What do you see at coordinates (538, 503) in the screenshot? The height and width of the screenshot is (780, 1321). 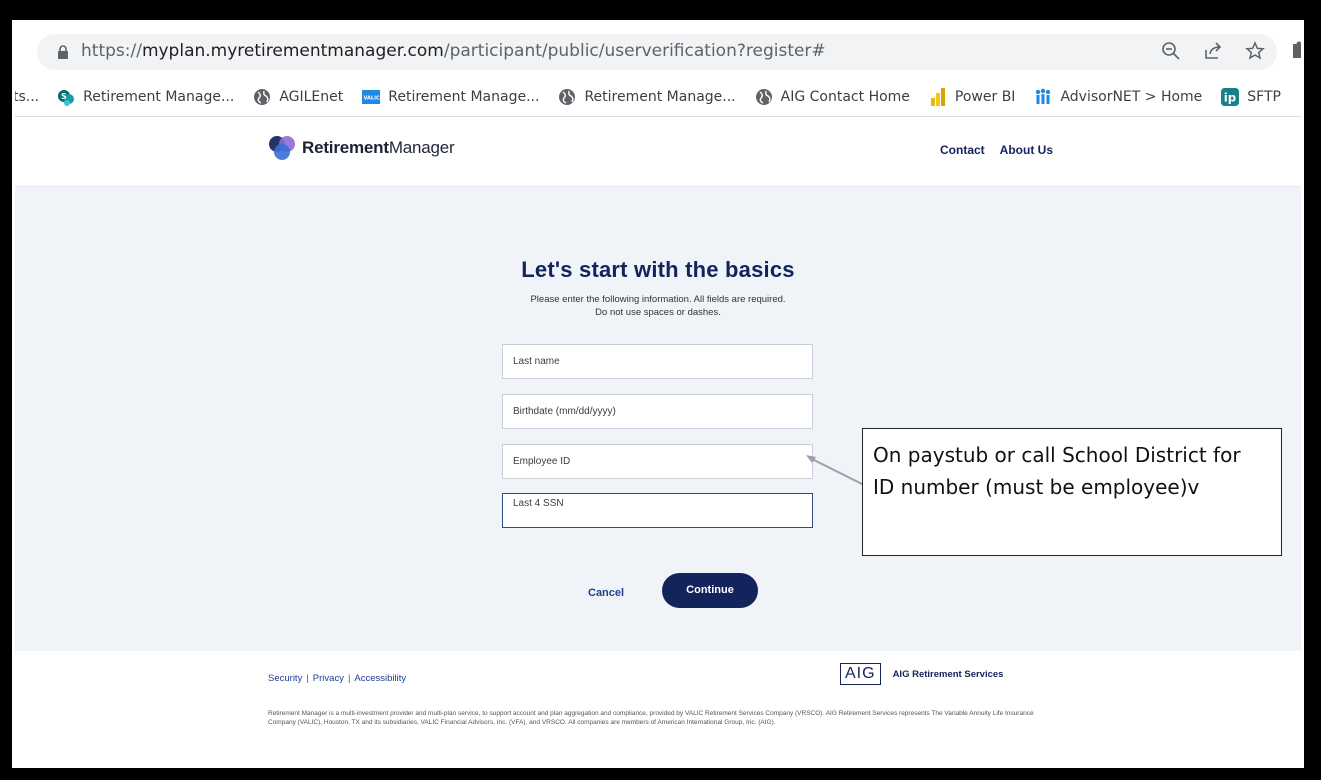 I see `last-4-ssn-placeholder: Last 4 SSN` at bounding box center [538, 503].